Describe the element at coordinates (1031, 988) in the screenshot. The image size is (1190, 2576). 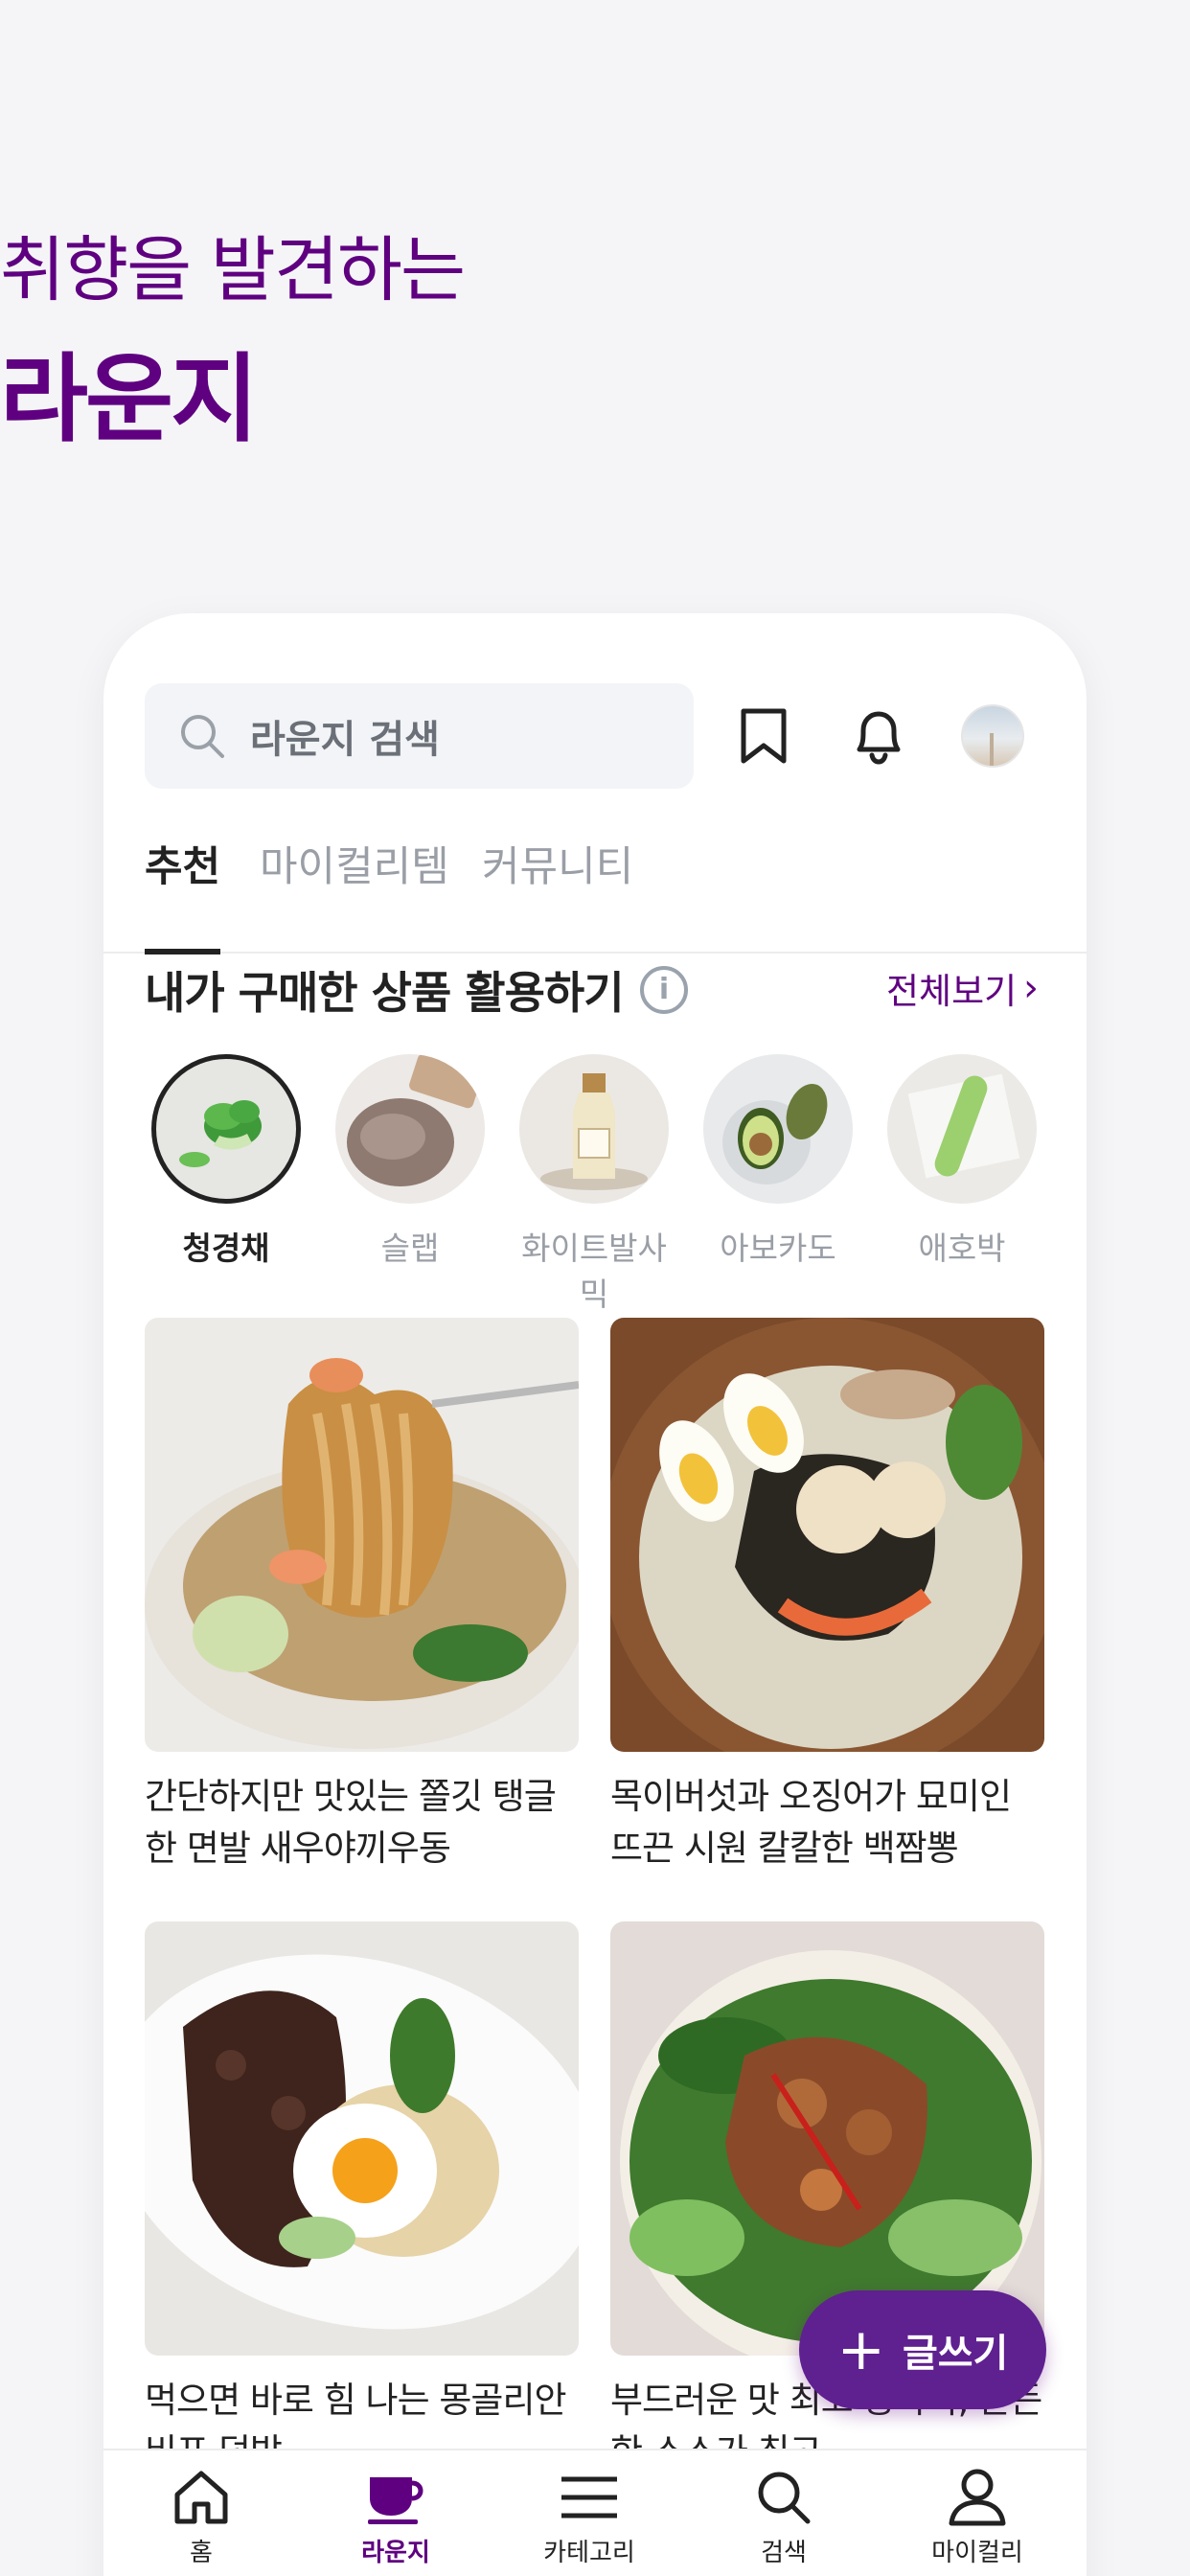
I see `chevron-right-icon: ›` at that location.